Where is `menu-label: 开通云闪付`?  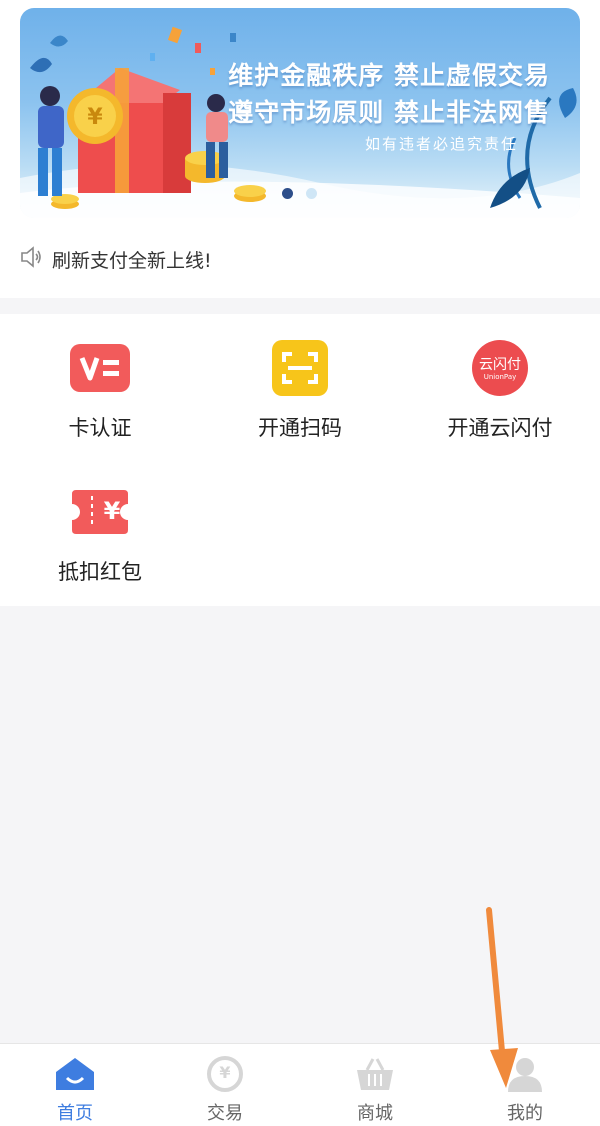
menu-label: 开通云闪付 is located at coordinates (500, 428).